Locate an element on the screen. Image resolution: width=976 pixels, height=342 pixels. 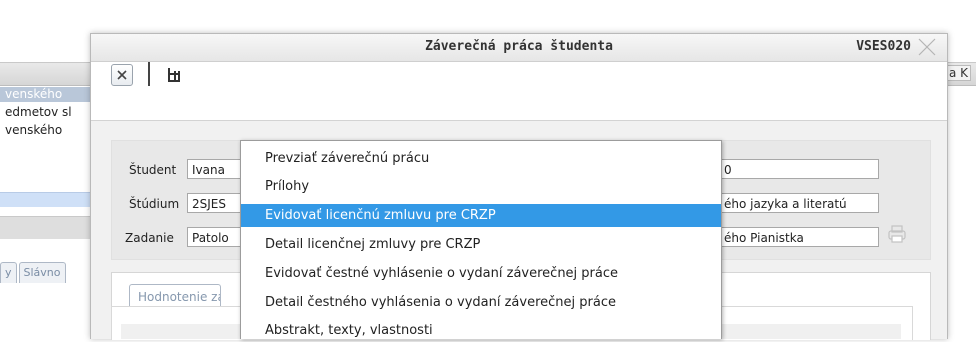
menu-item-abstract-texts-properties: Abstrakt, texty, vlastnosti is located at coordinates (481, 330).